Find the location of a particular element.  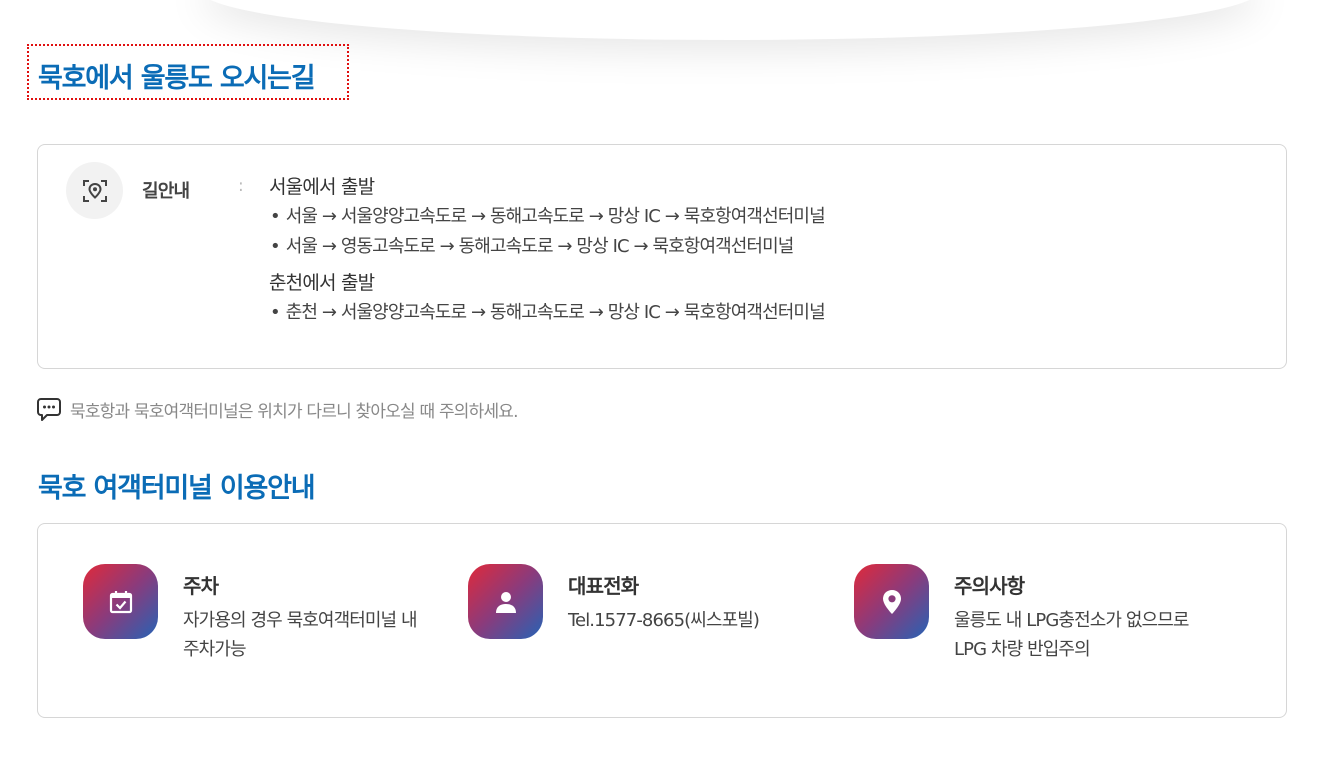

info-title: 주의사항 is located at coordinates (989, 586).